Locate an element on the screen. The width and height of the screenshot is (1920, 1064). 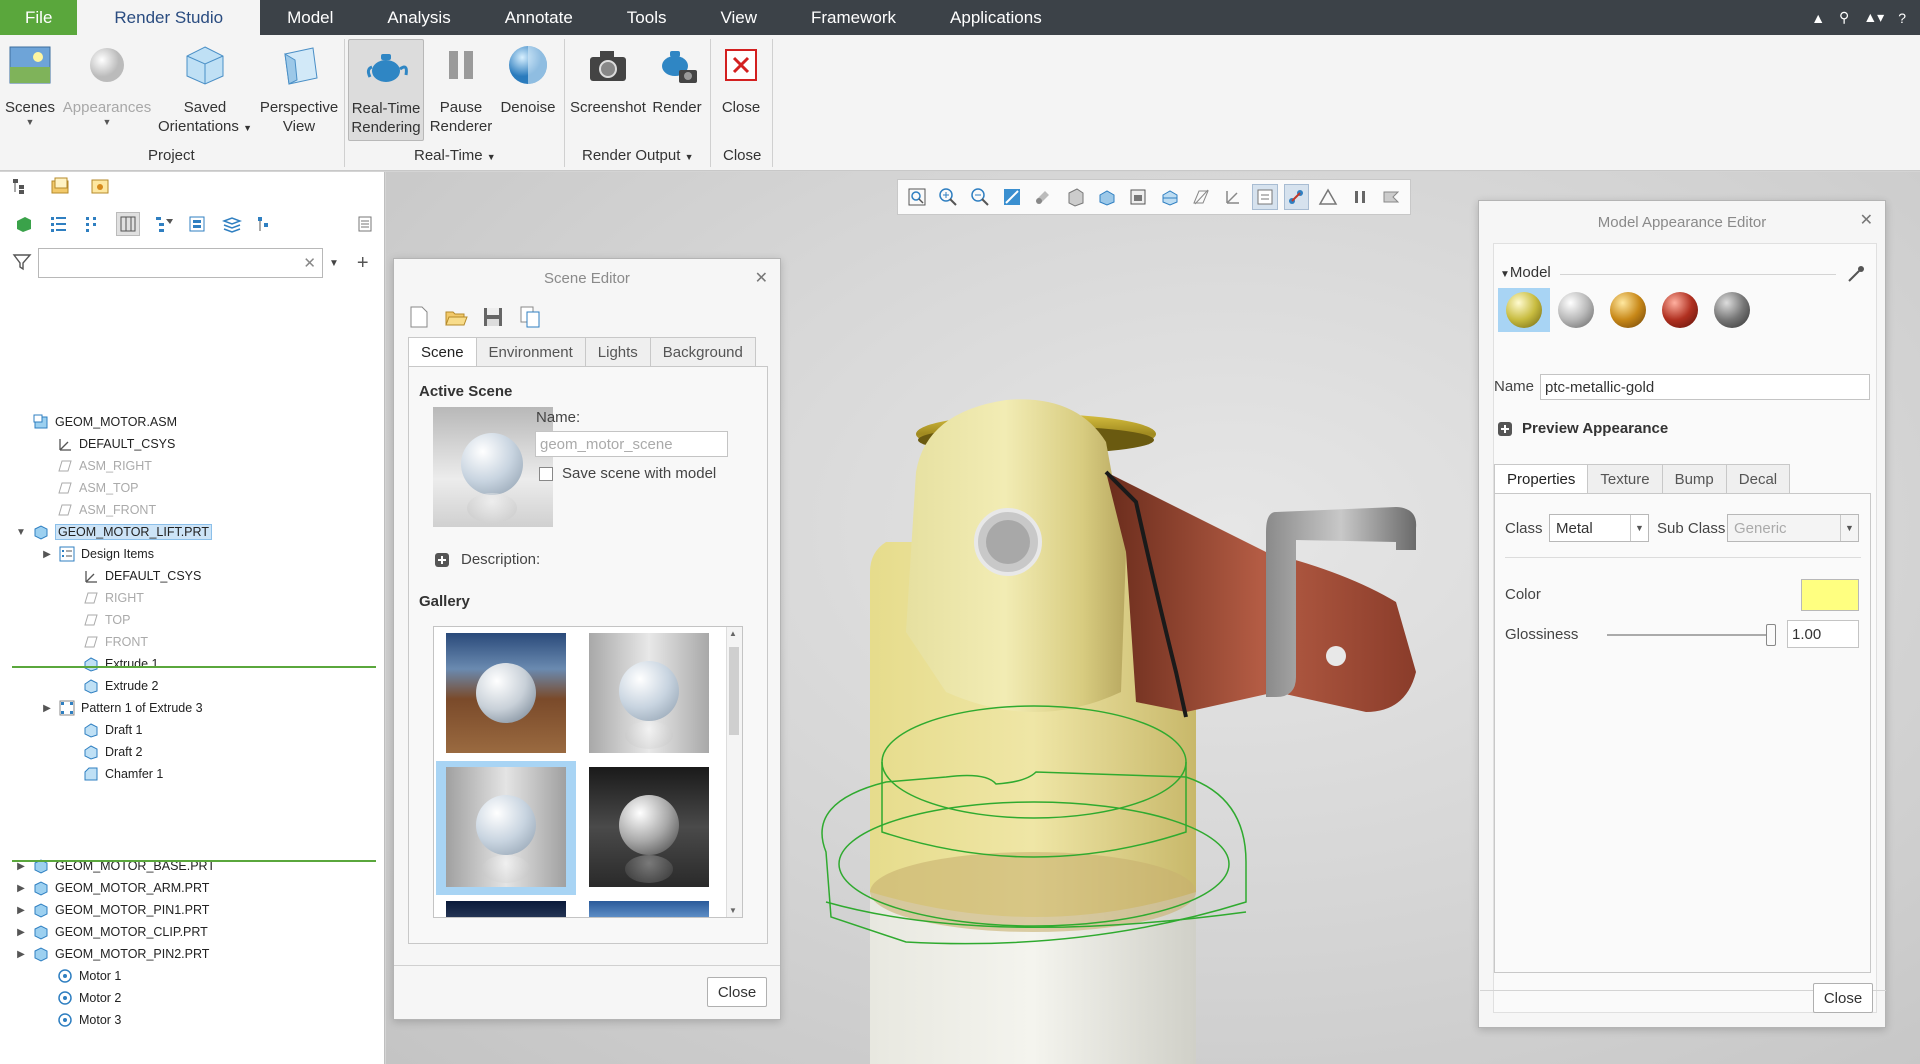
appearance-swatch-red is located at coordinates (1680, 310).